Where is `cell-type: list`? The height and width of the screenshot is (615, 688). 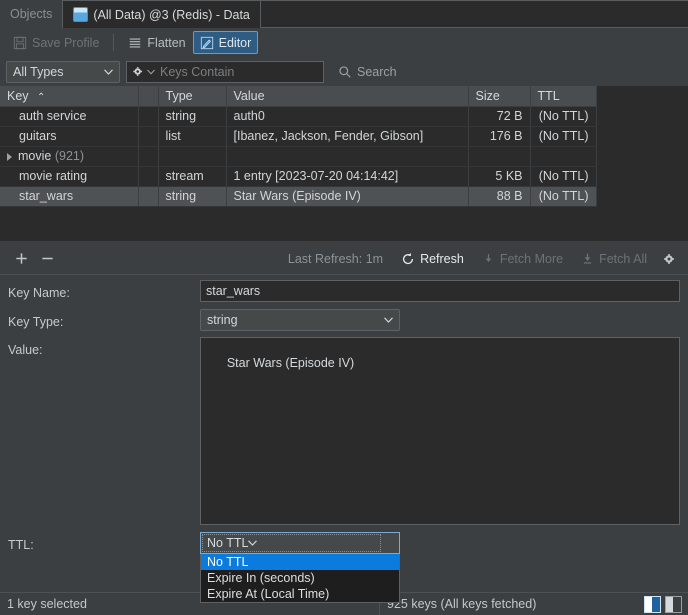
cell-type: list is located at coordinates (192, 136).